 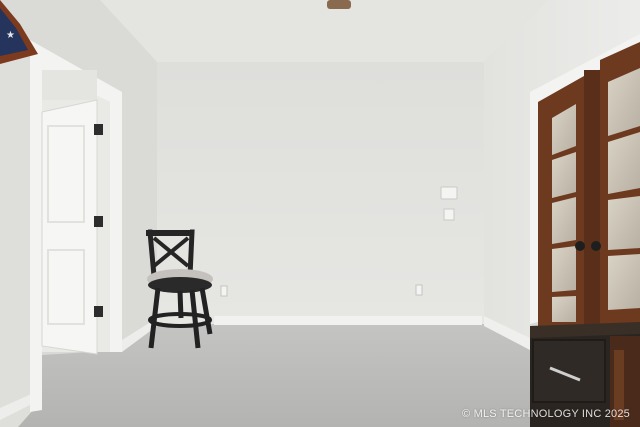 I want to click on ceiling-fixture, so click(x=339, y=4).